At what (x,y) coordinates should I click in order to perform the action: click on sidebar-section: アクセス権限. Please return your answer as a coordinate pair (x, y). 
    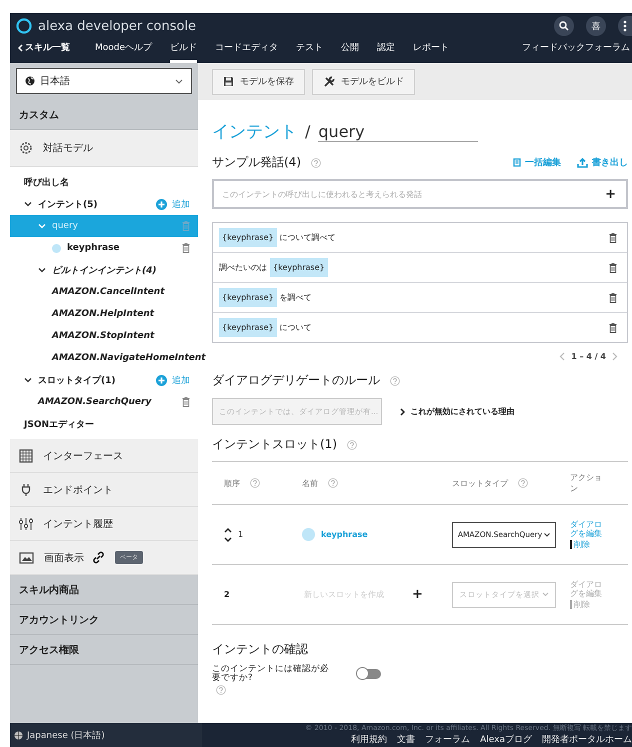
    Looking at the image, I should click on (104, 650).